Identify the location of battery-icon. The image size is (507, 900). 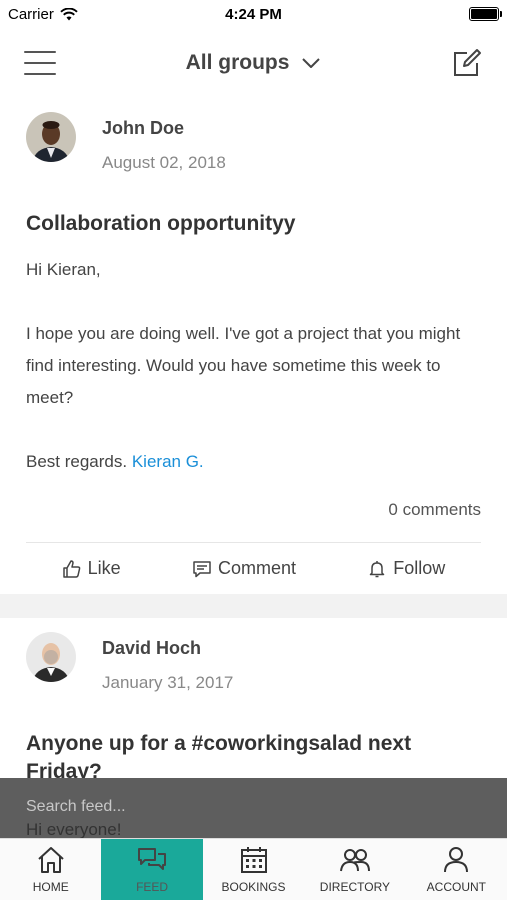
(485, 14).